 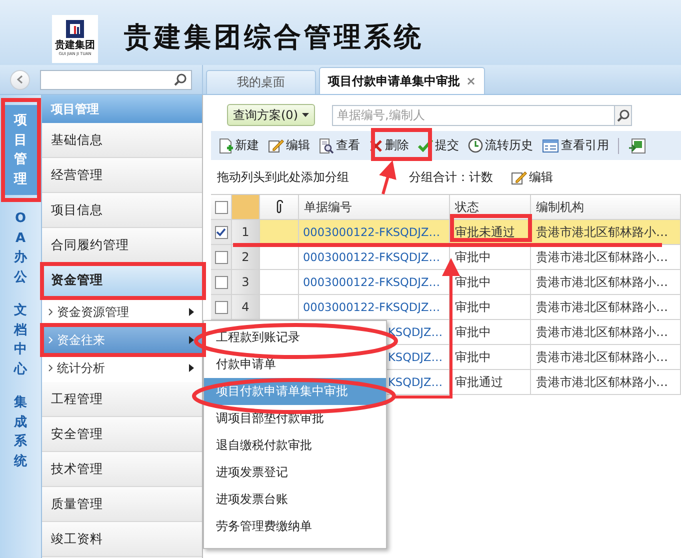 I want to click on delete-icon, so click(x=376, y=145).